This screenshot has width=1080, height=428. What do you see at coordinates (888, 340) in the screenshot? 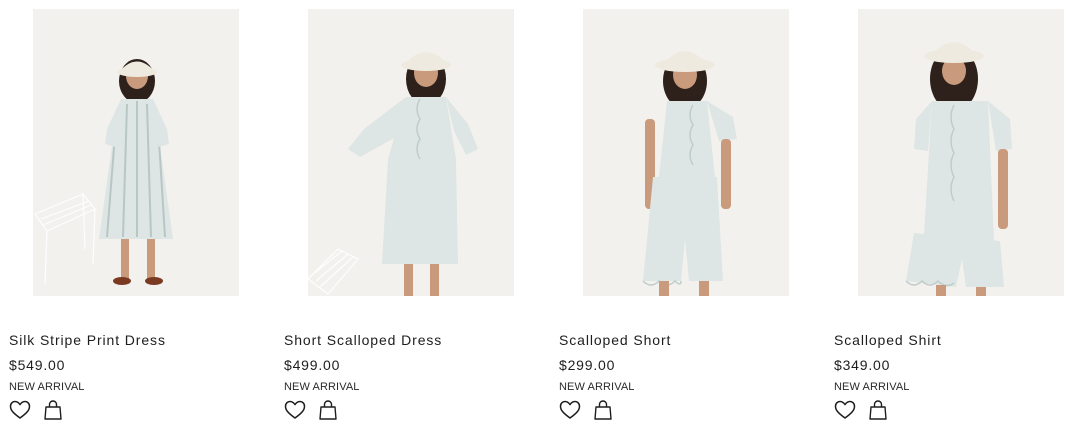
I see `product-name: Scalloped Shirt` at bounding box center [888, 340].